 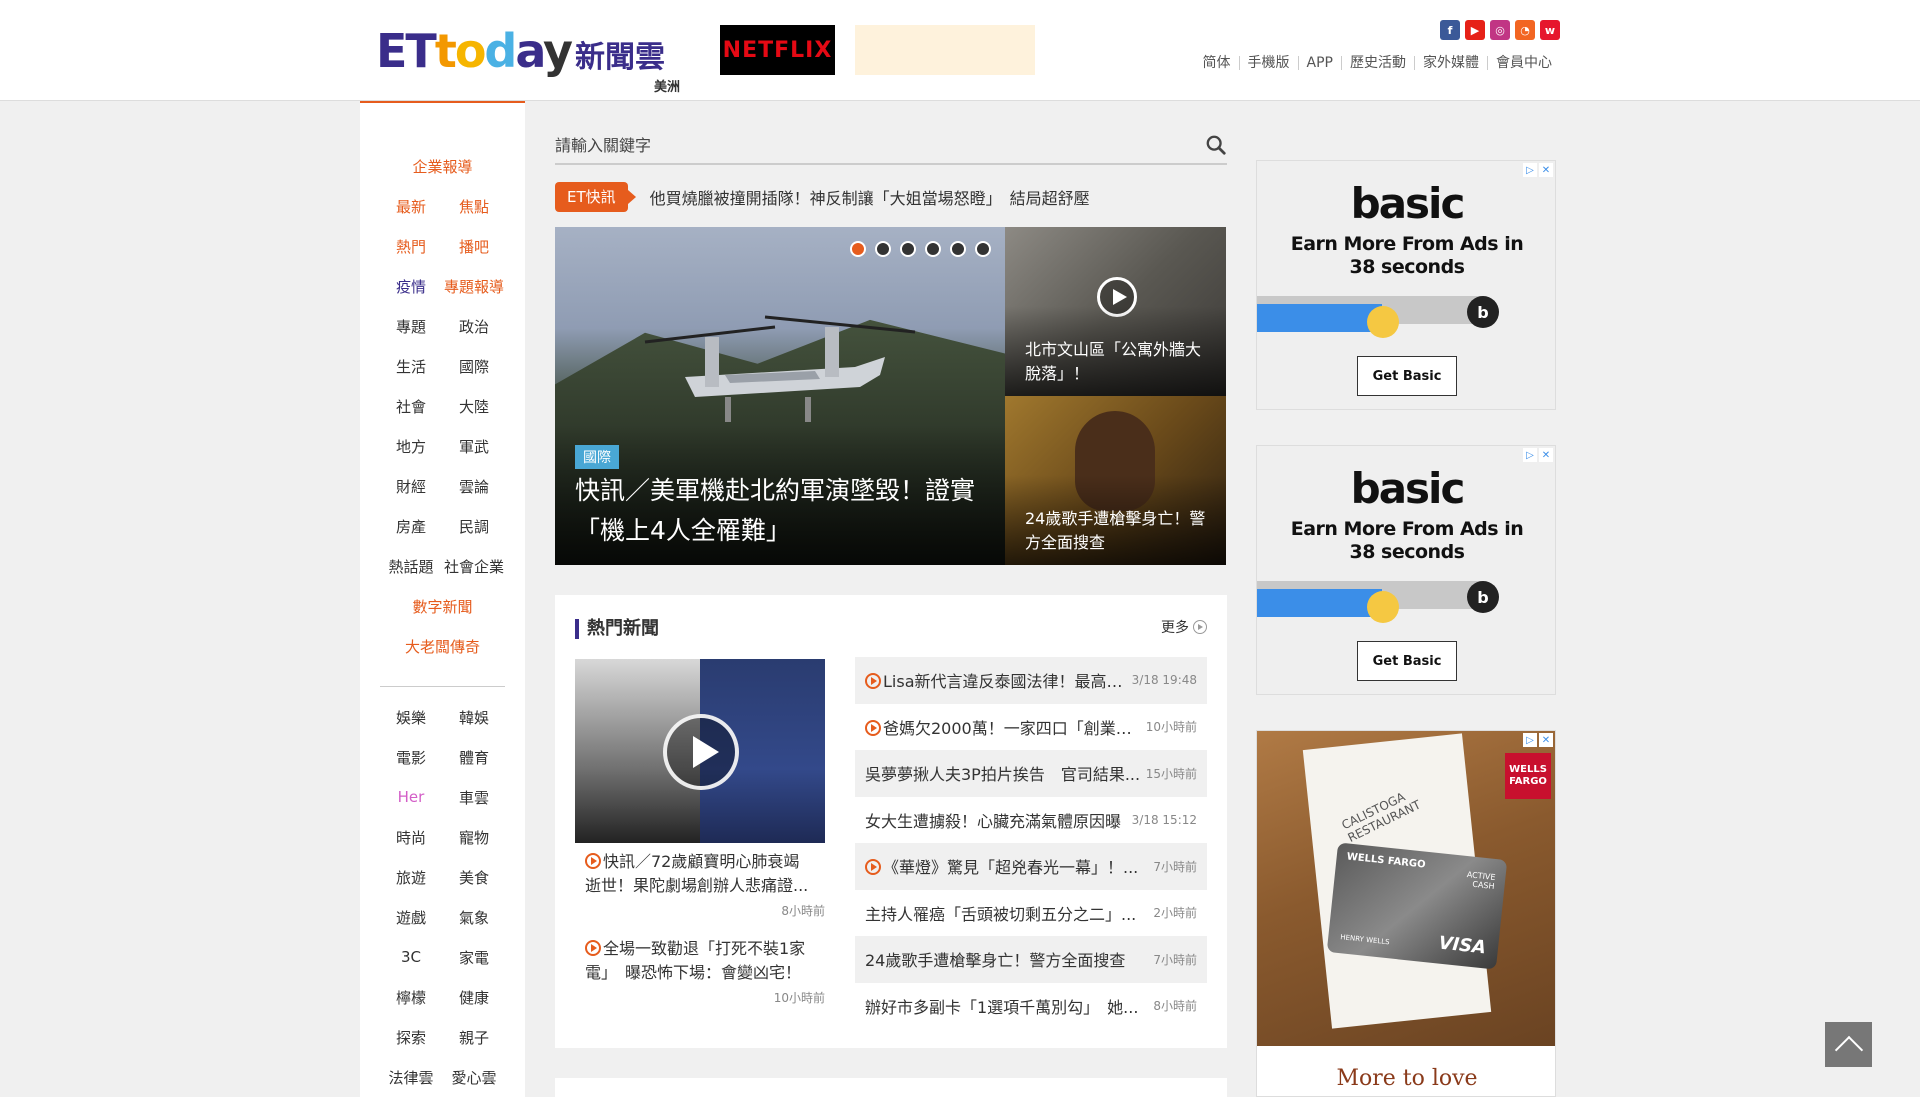 I want to click on left-nav-item: 熱話題, so click(x=411, y=566).